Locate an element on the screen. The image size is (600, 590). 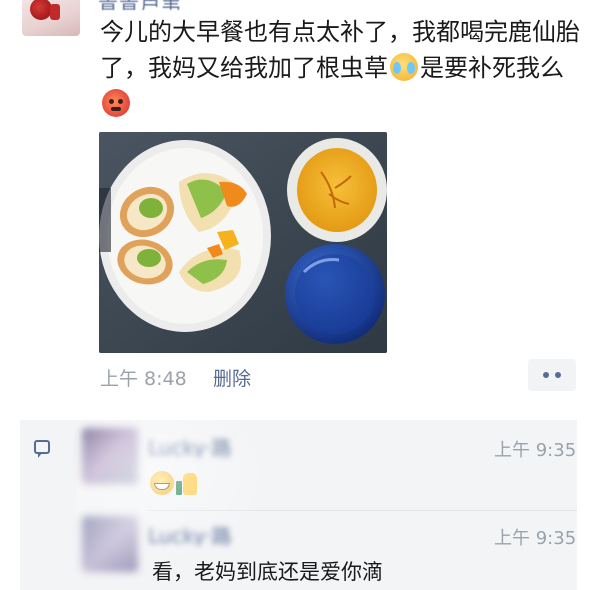
comment-divider is located at coordinates (362, 510).